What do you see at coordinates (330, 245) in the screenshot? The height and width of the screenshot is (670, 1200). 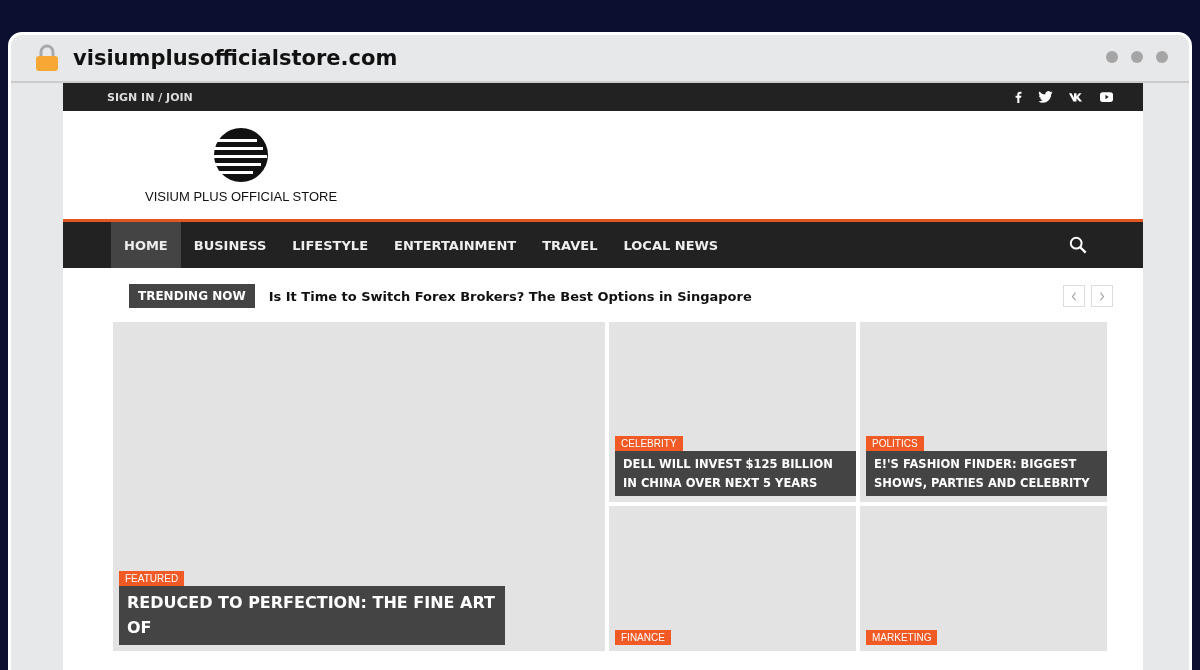 I see `nav-item: LIFESTYLE` at bounding box center [330, 245].